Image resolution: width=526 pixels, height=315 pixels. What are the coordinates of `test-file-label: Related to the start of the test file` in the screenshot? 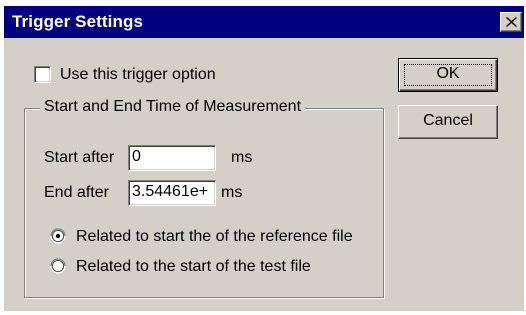 It's located at (193, 266).